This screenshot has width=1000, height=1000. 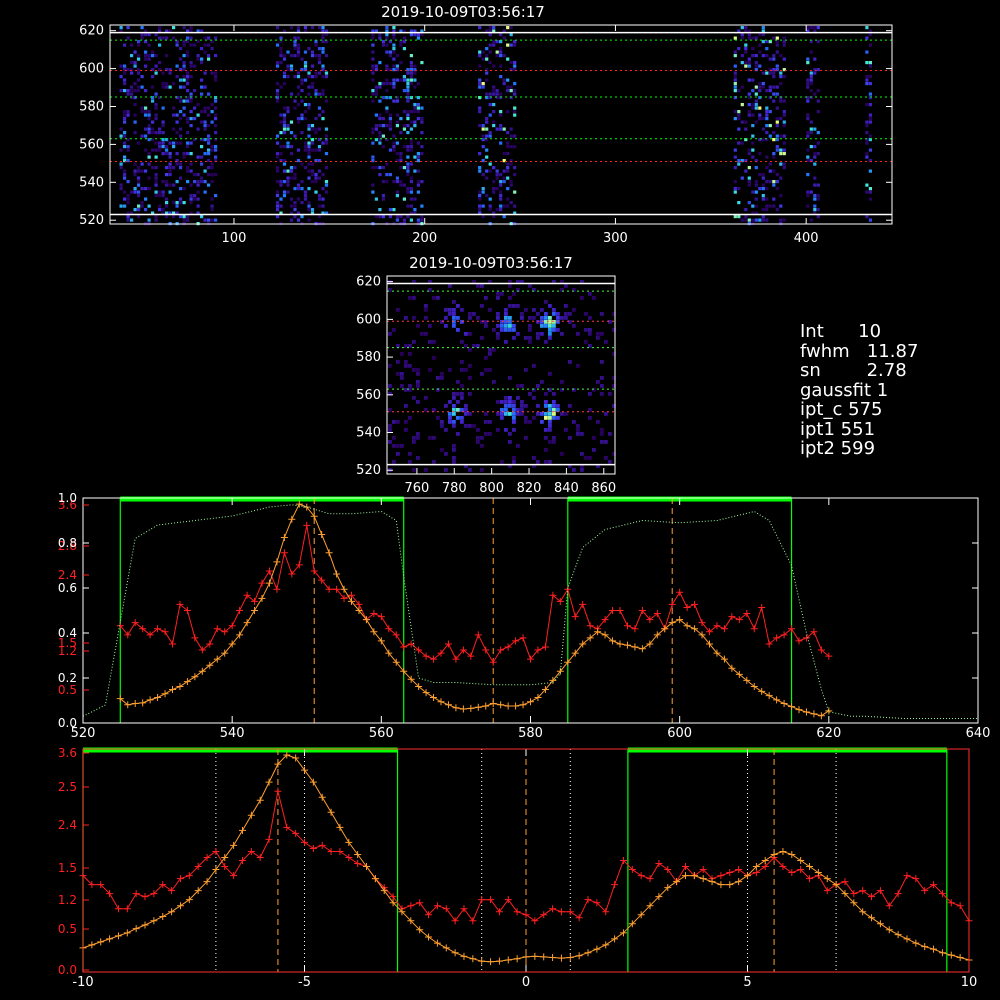 What do you see at coordinates (368, 319) in the screenshot?
I see `y-tick-label: 600` at bounding box center [368, 319].